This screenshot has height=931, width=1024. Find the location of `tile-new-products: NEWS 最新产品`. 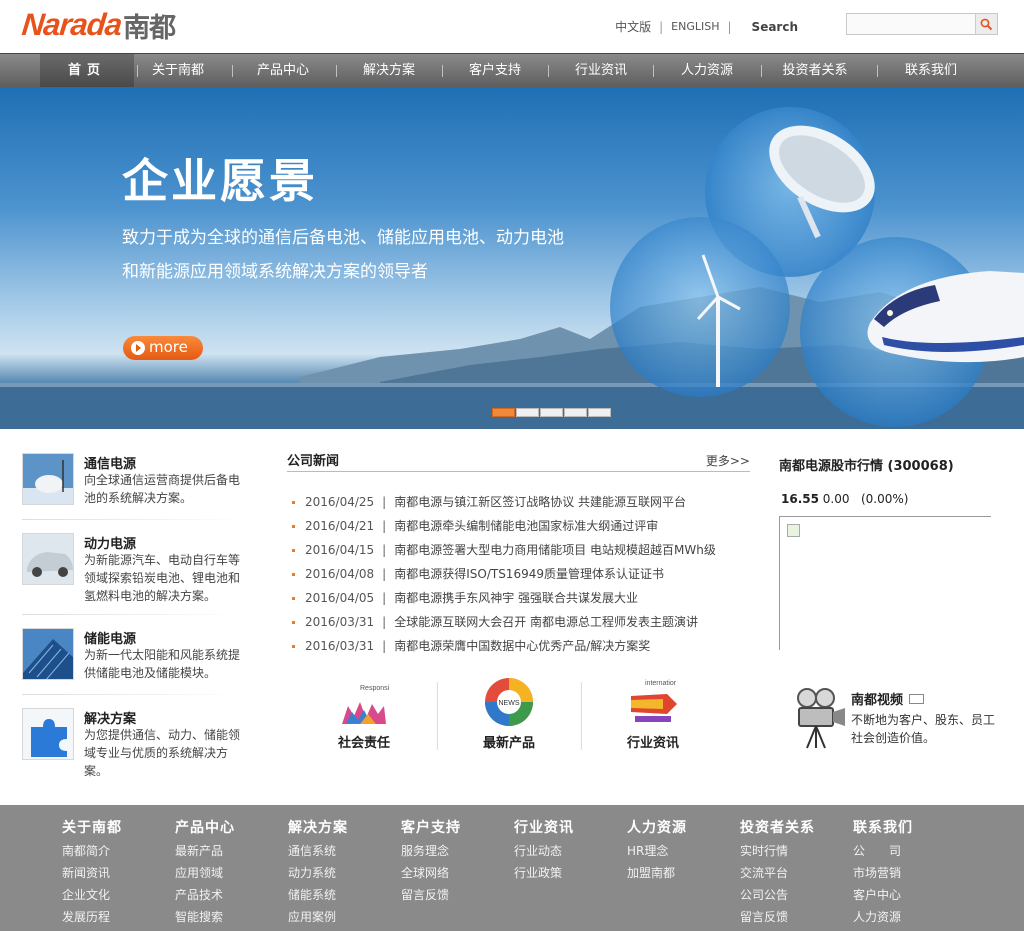

tile-new-products: NEWS 最新产品 is located at coordinates (509, 713).